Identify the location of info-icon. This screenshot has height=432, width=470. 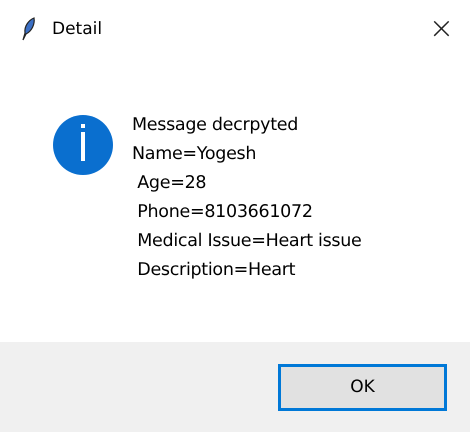
(83, 145).